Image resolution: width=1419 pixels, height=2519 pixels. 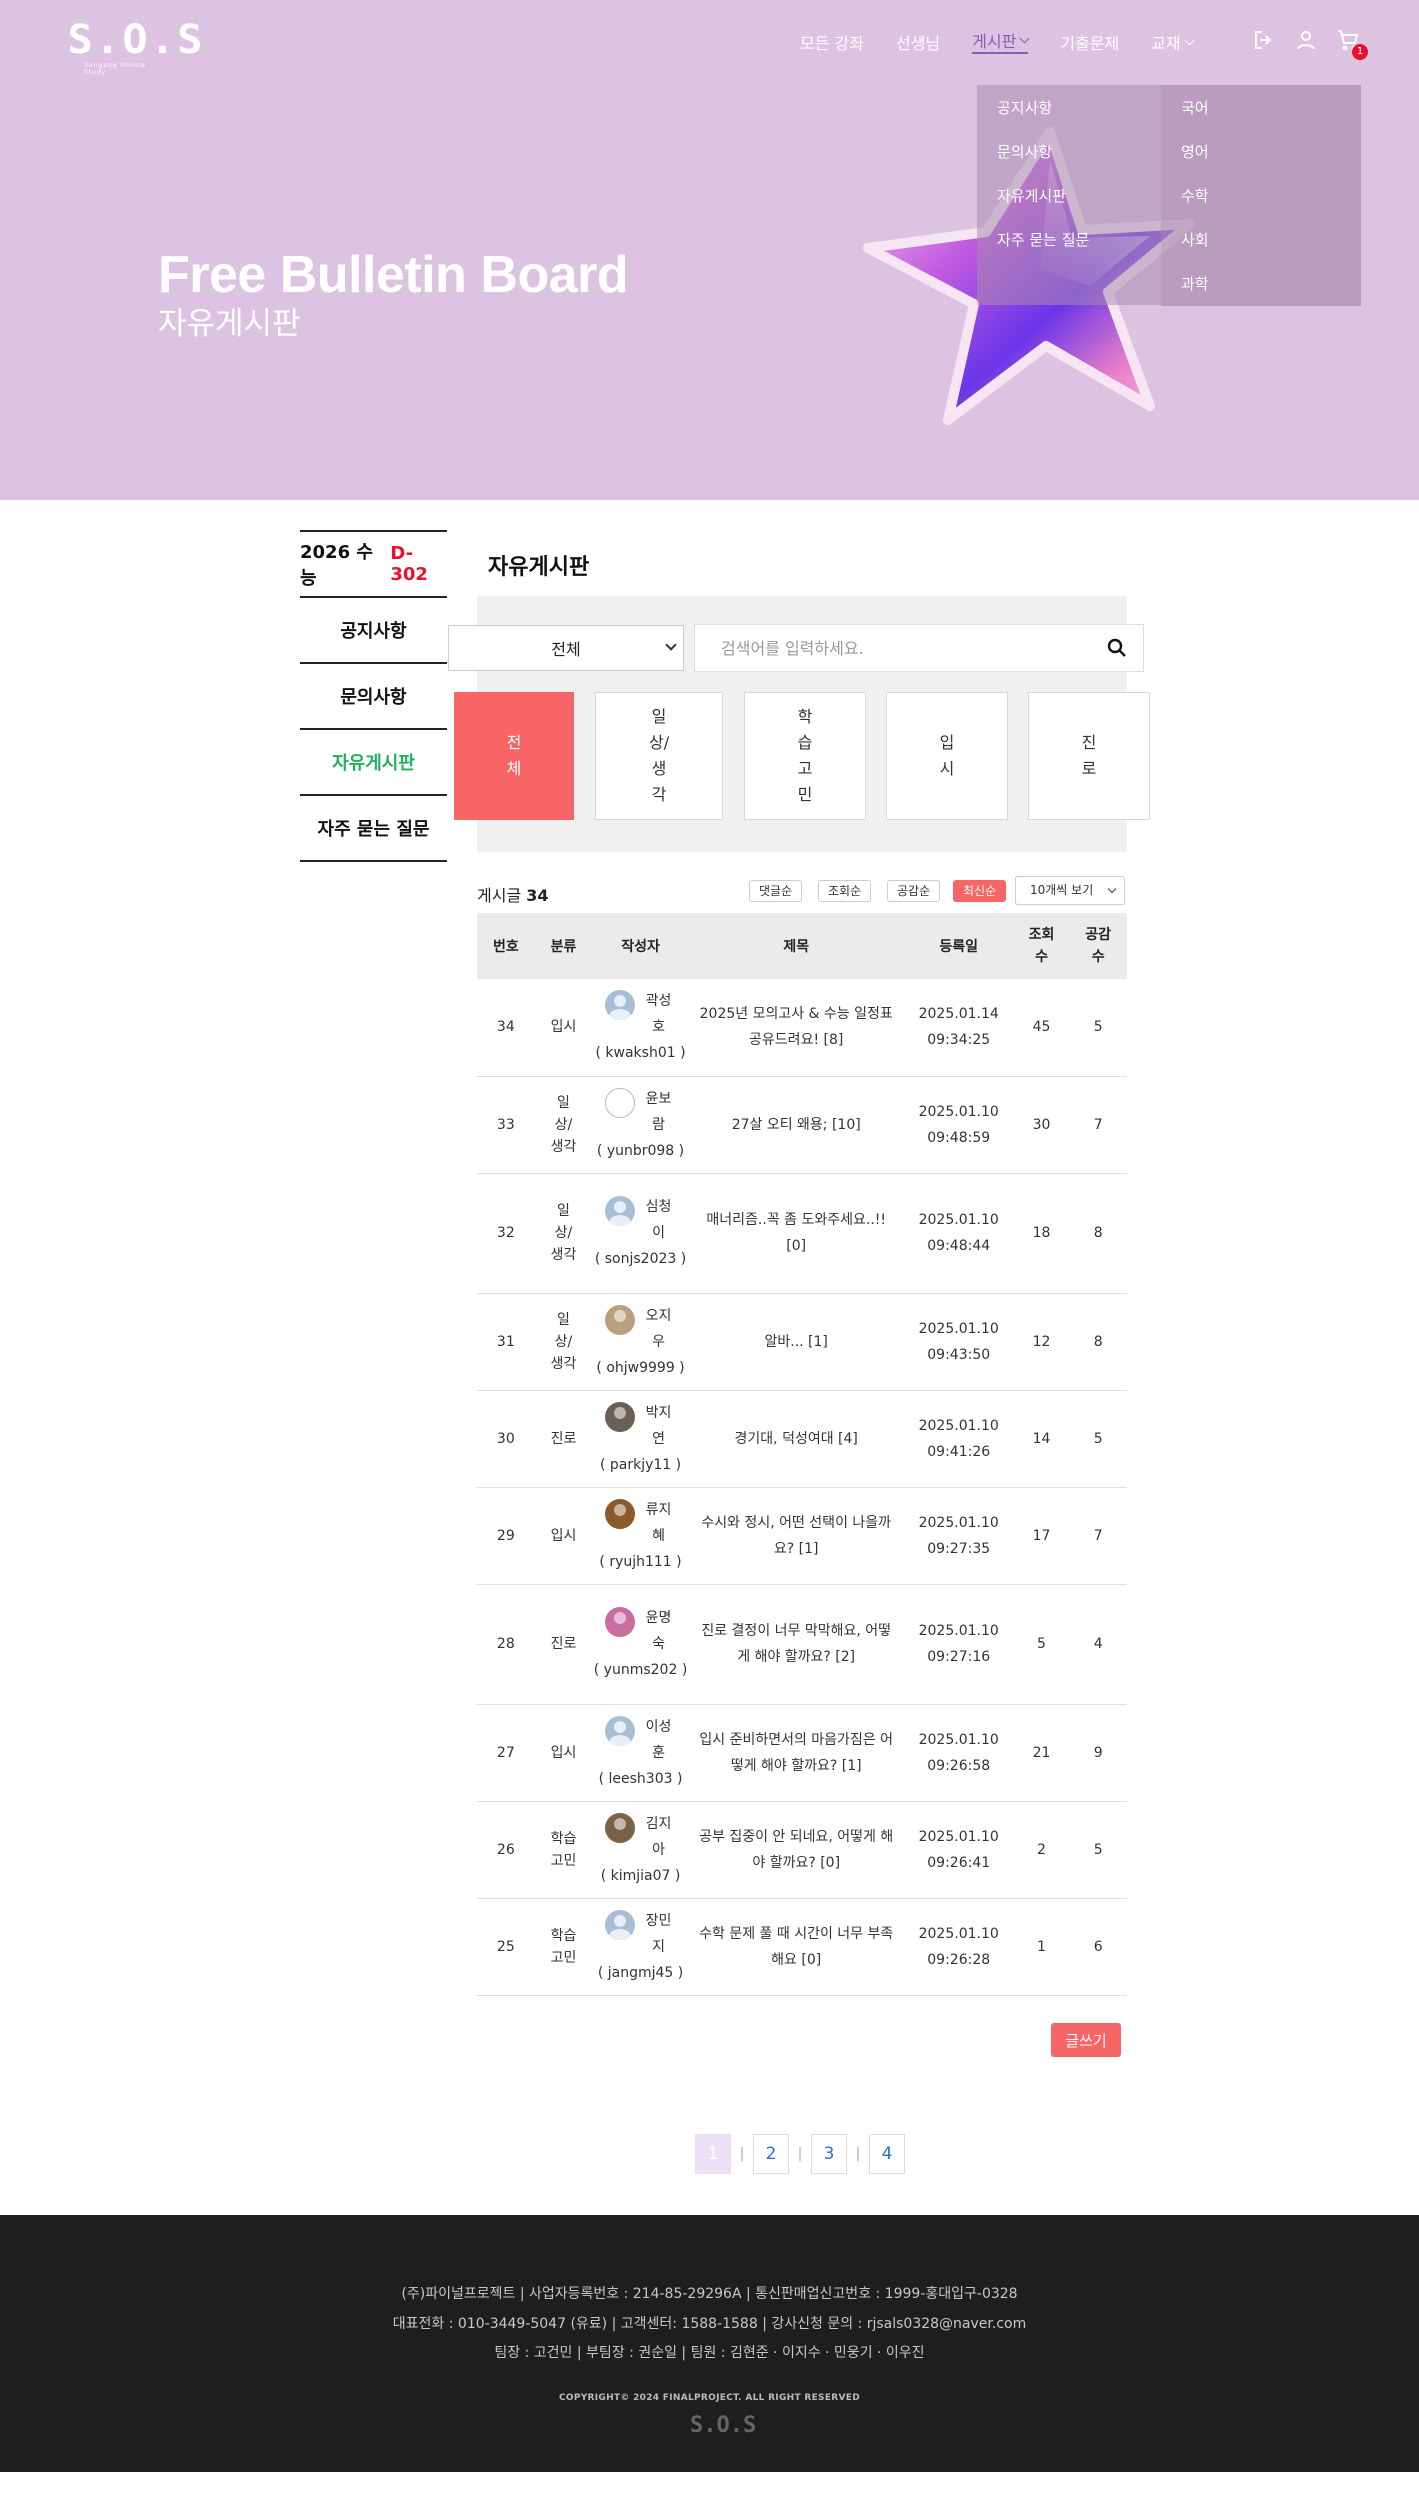 I want to click on post-title-link: 수학 문제 풀 때 시간이 너무 부족해요 [0], so click(x=796, y=1947).